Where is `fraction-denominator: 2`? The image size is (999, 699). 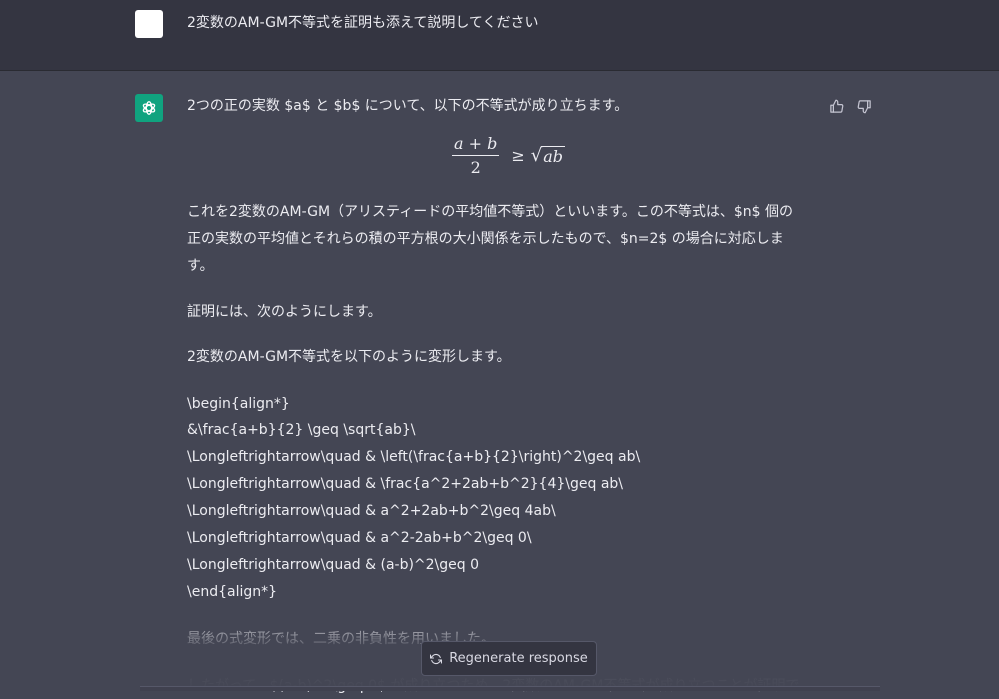 fraction-denominator: 2 is located at coordinates (475, 167).